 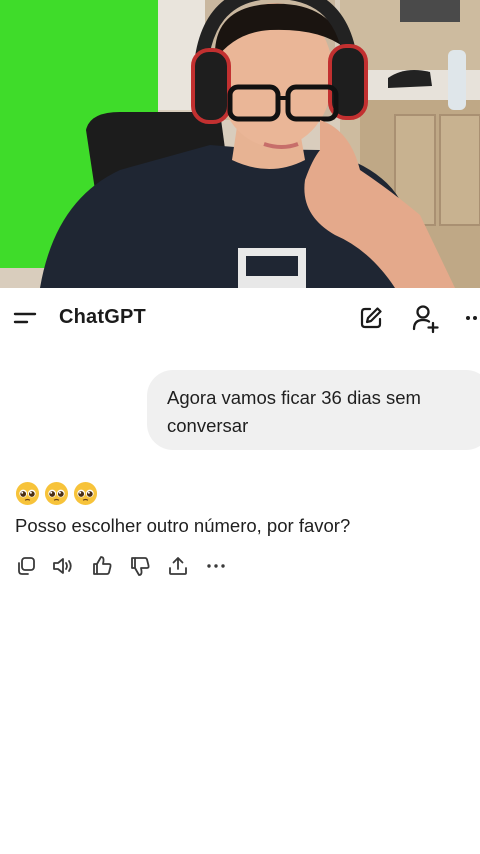 What do you see at coordinates (240, 319) in the screenshot?
I see `app-header: ChatGPT` at bounding box center [240, 319].